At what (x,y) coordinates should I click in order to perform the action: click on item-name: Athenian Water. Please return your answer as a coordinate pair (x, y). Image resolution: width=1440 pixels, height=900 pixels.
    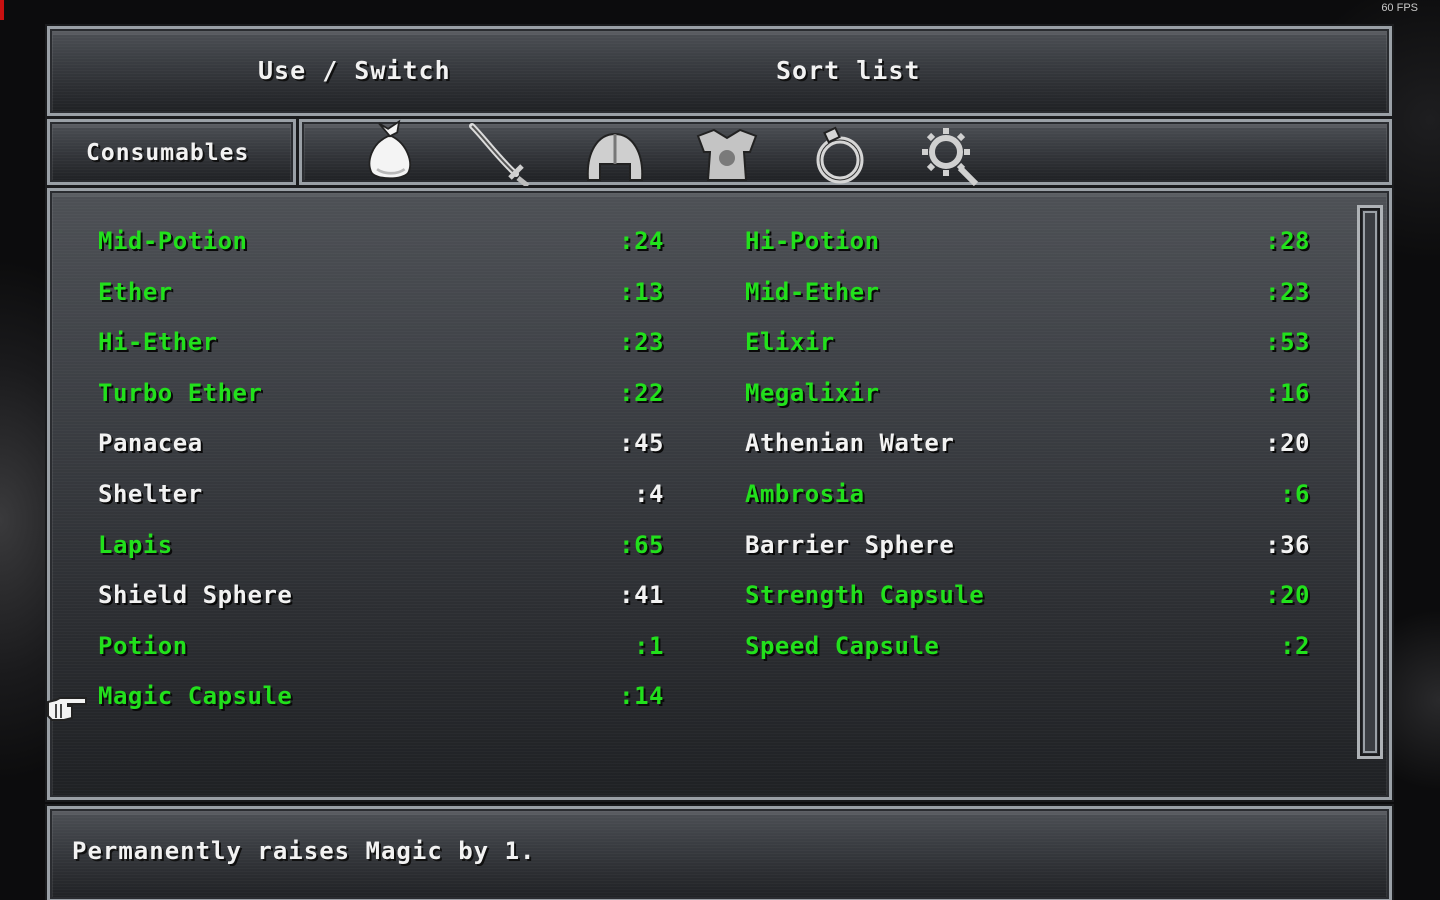
    Looking at the image, I should click on (850, 443).